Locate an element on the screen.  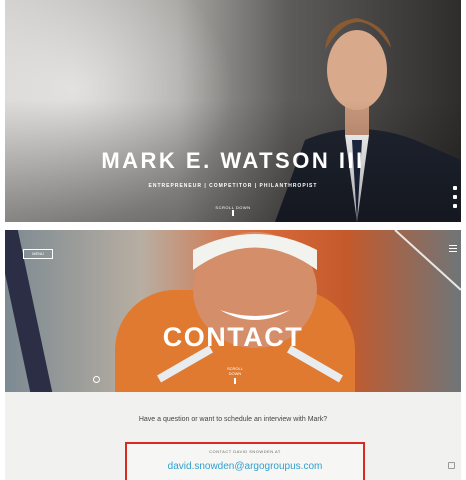
back-to-top-icon is located at coordinates (451, 465).